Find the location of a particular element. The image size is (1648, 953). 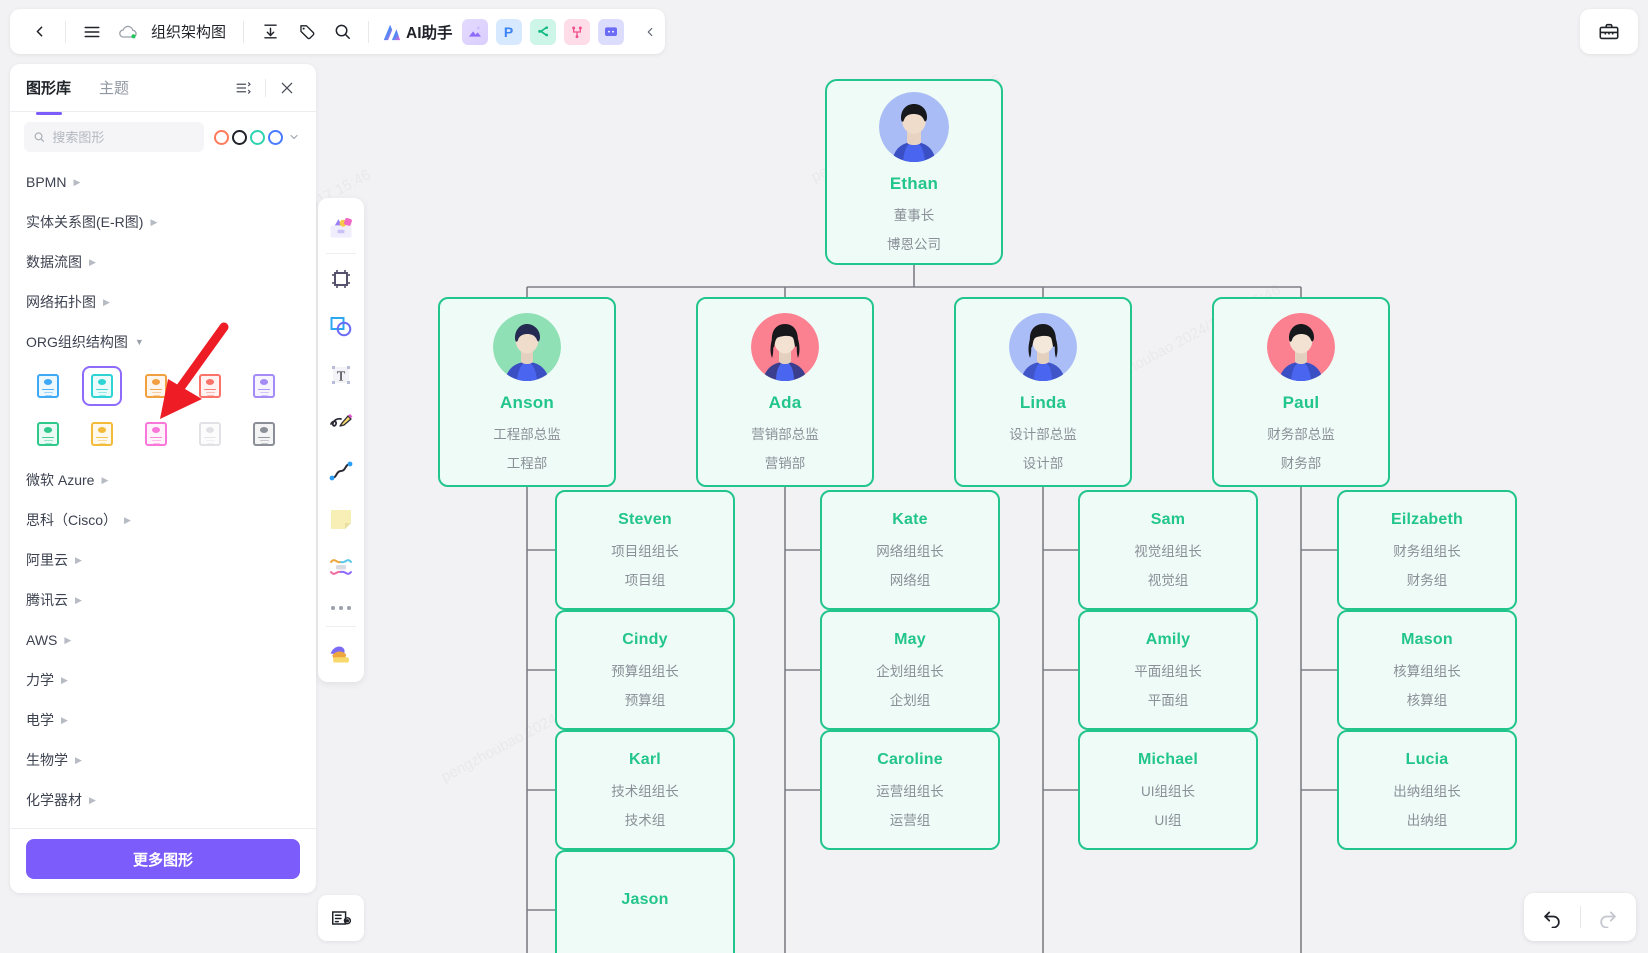

category-row: 腾讯云 ▶ is located at coordinates (163, 600).